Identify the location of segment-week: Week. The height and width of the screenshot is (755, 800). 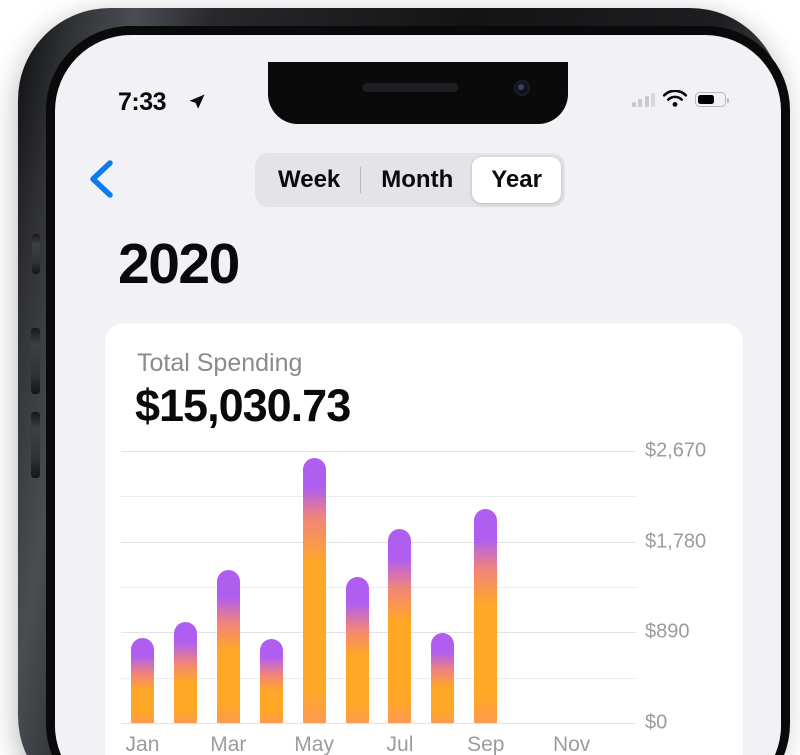
(309, 180).